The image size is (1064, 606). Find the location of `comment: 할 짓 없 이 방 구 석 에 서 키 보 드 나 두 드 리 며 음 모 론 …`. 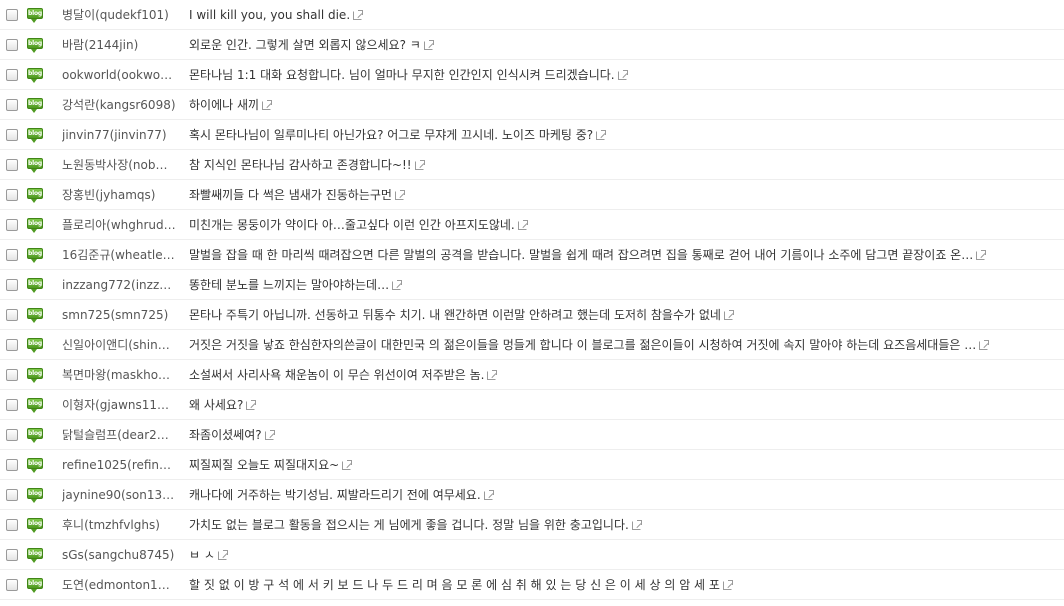

comment: 할 짓 없 이 방 구 석 에 서 키 보 드 나 두 드 리 며 음 모 론 … is located at coordinates (461, 585).